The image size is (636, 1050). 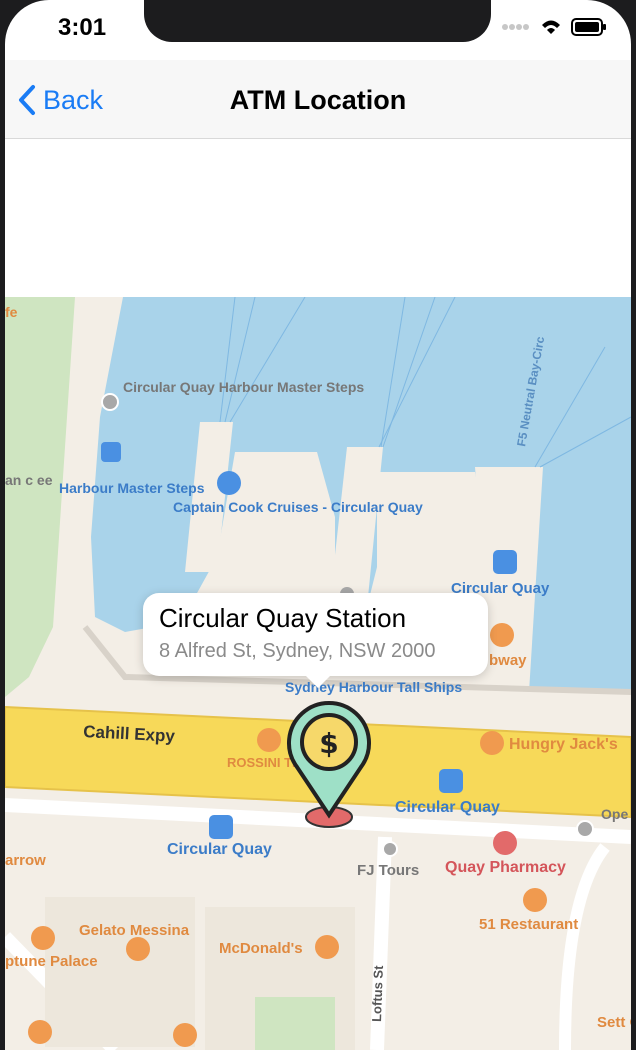 What do you see at coordinates (447, 807) in the screenshot?
I see `label-circular-quay-station: Circular Quay` at bounding box center [447, 807].